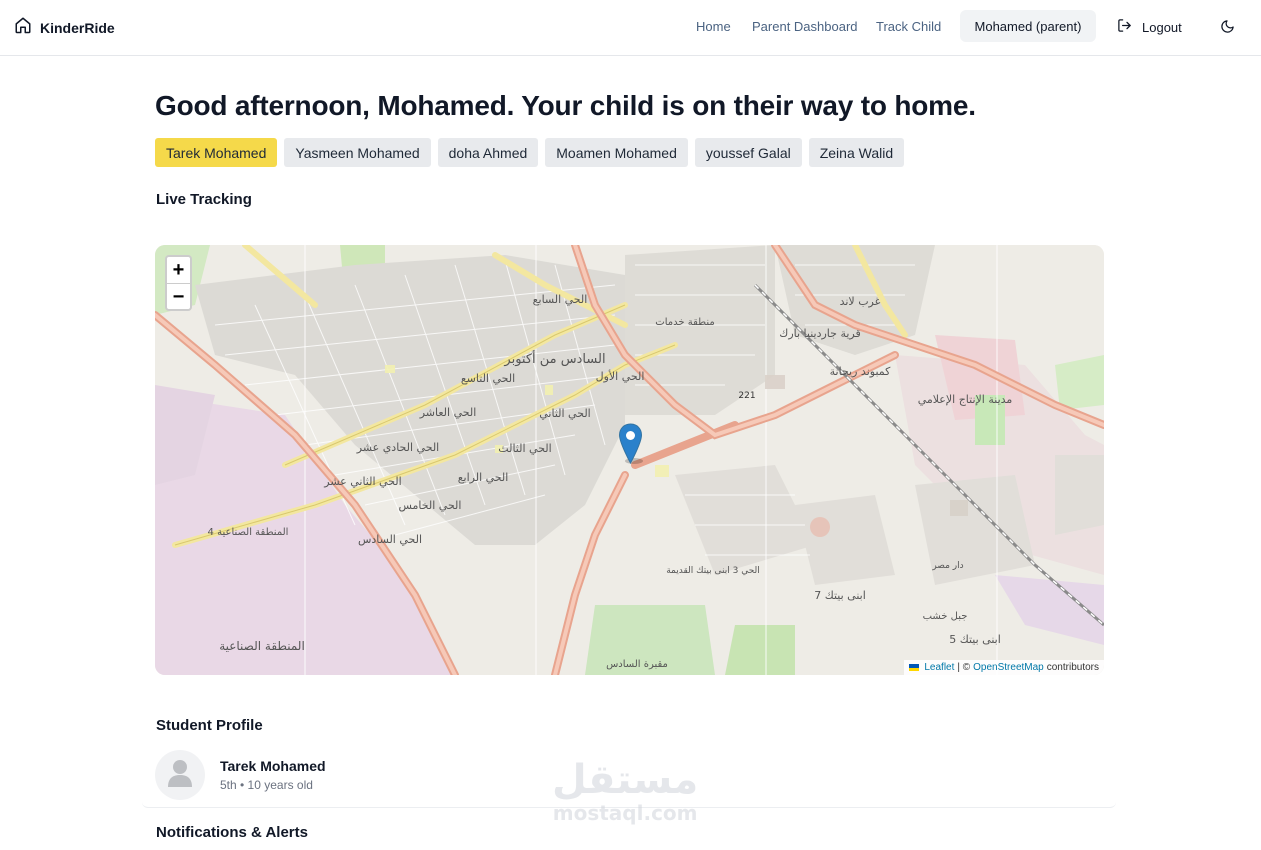 Image resolution: width=1261 pixels, height=850 pixels. Describe the element at coordinates (357, 152) in the screenshot. I see `child-chip-yasmeen: Yasmeen Mohamed` at that location.